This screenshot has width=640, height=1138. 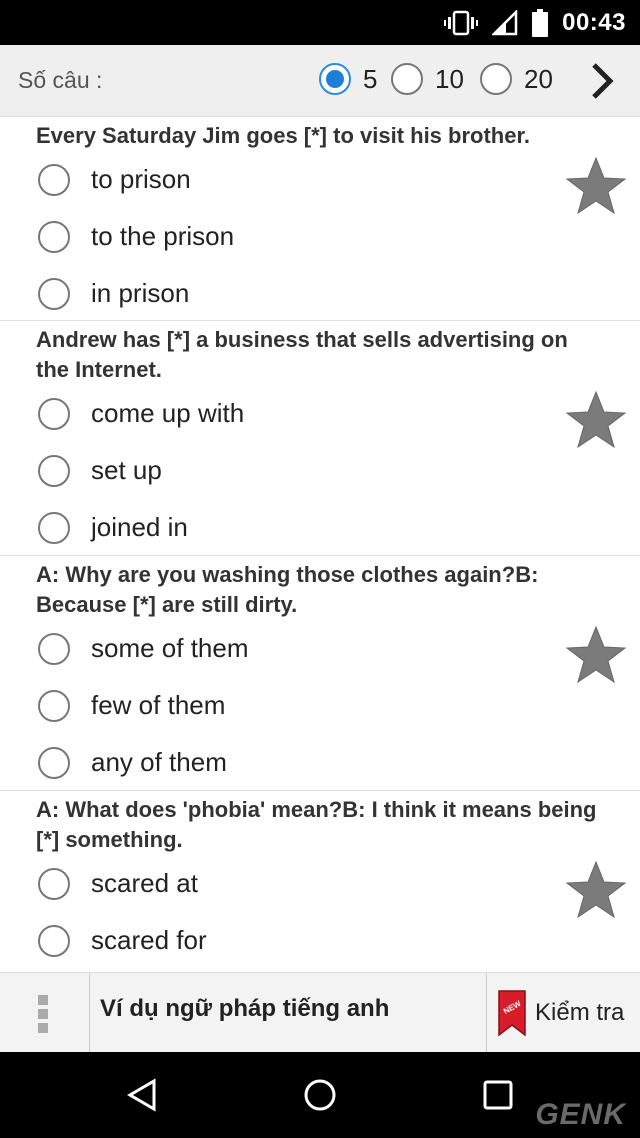 What do you see at coordinates (126, 470) in the screenshot?
I see `answer-label: set up` at bounding box center [126, 470].